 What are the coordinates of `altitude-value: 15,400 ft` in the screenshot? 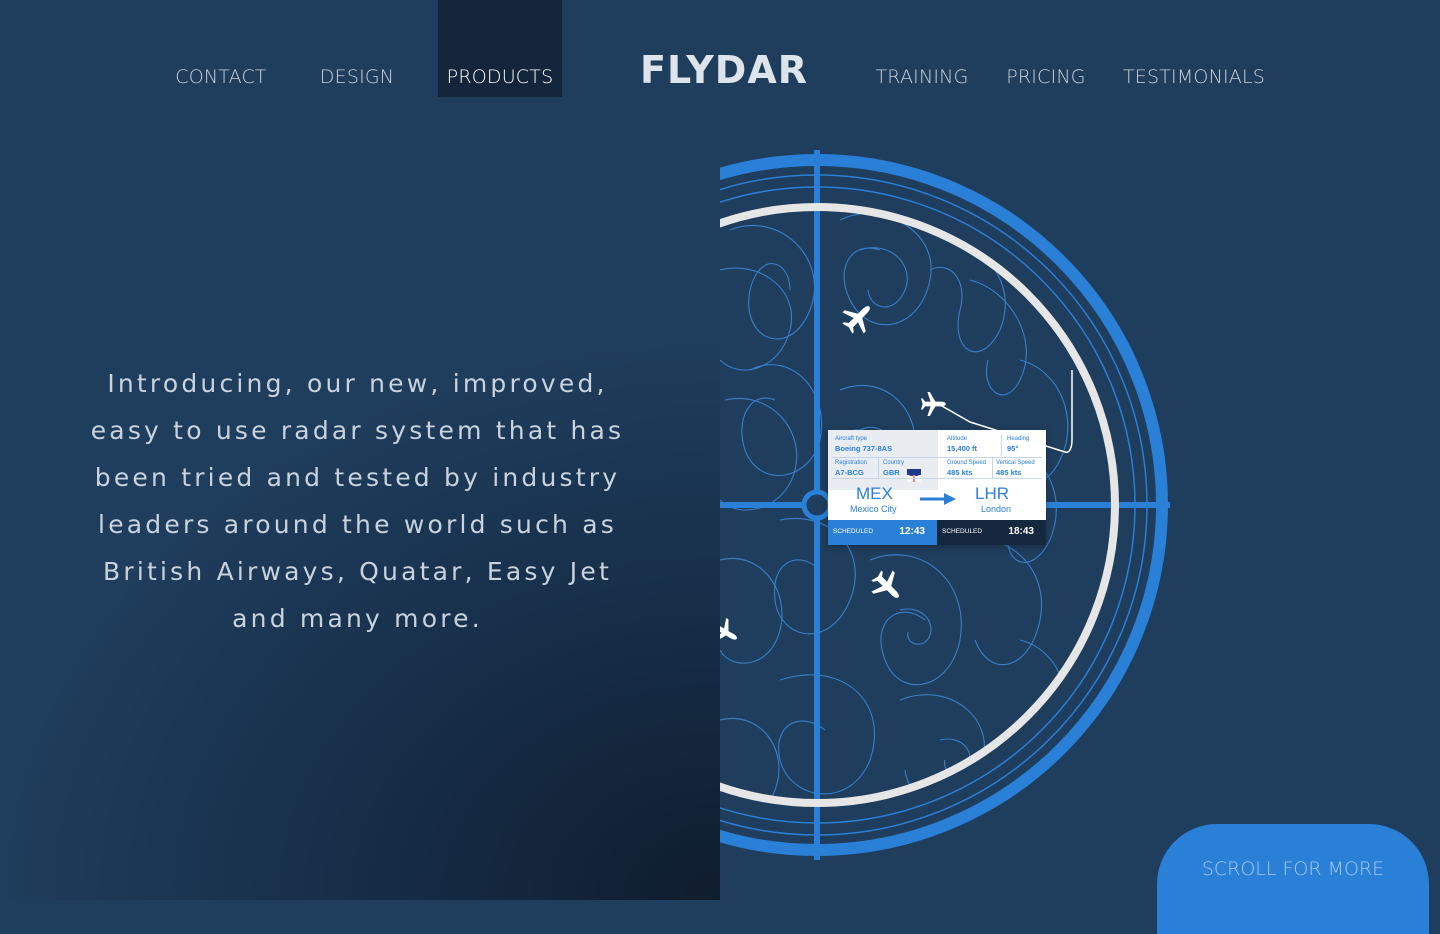 It's located at (962, 448).